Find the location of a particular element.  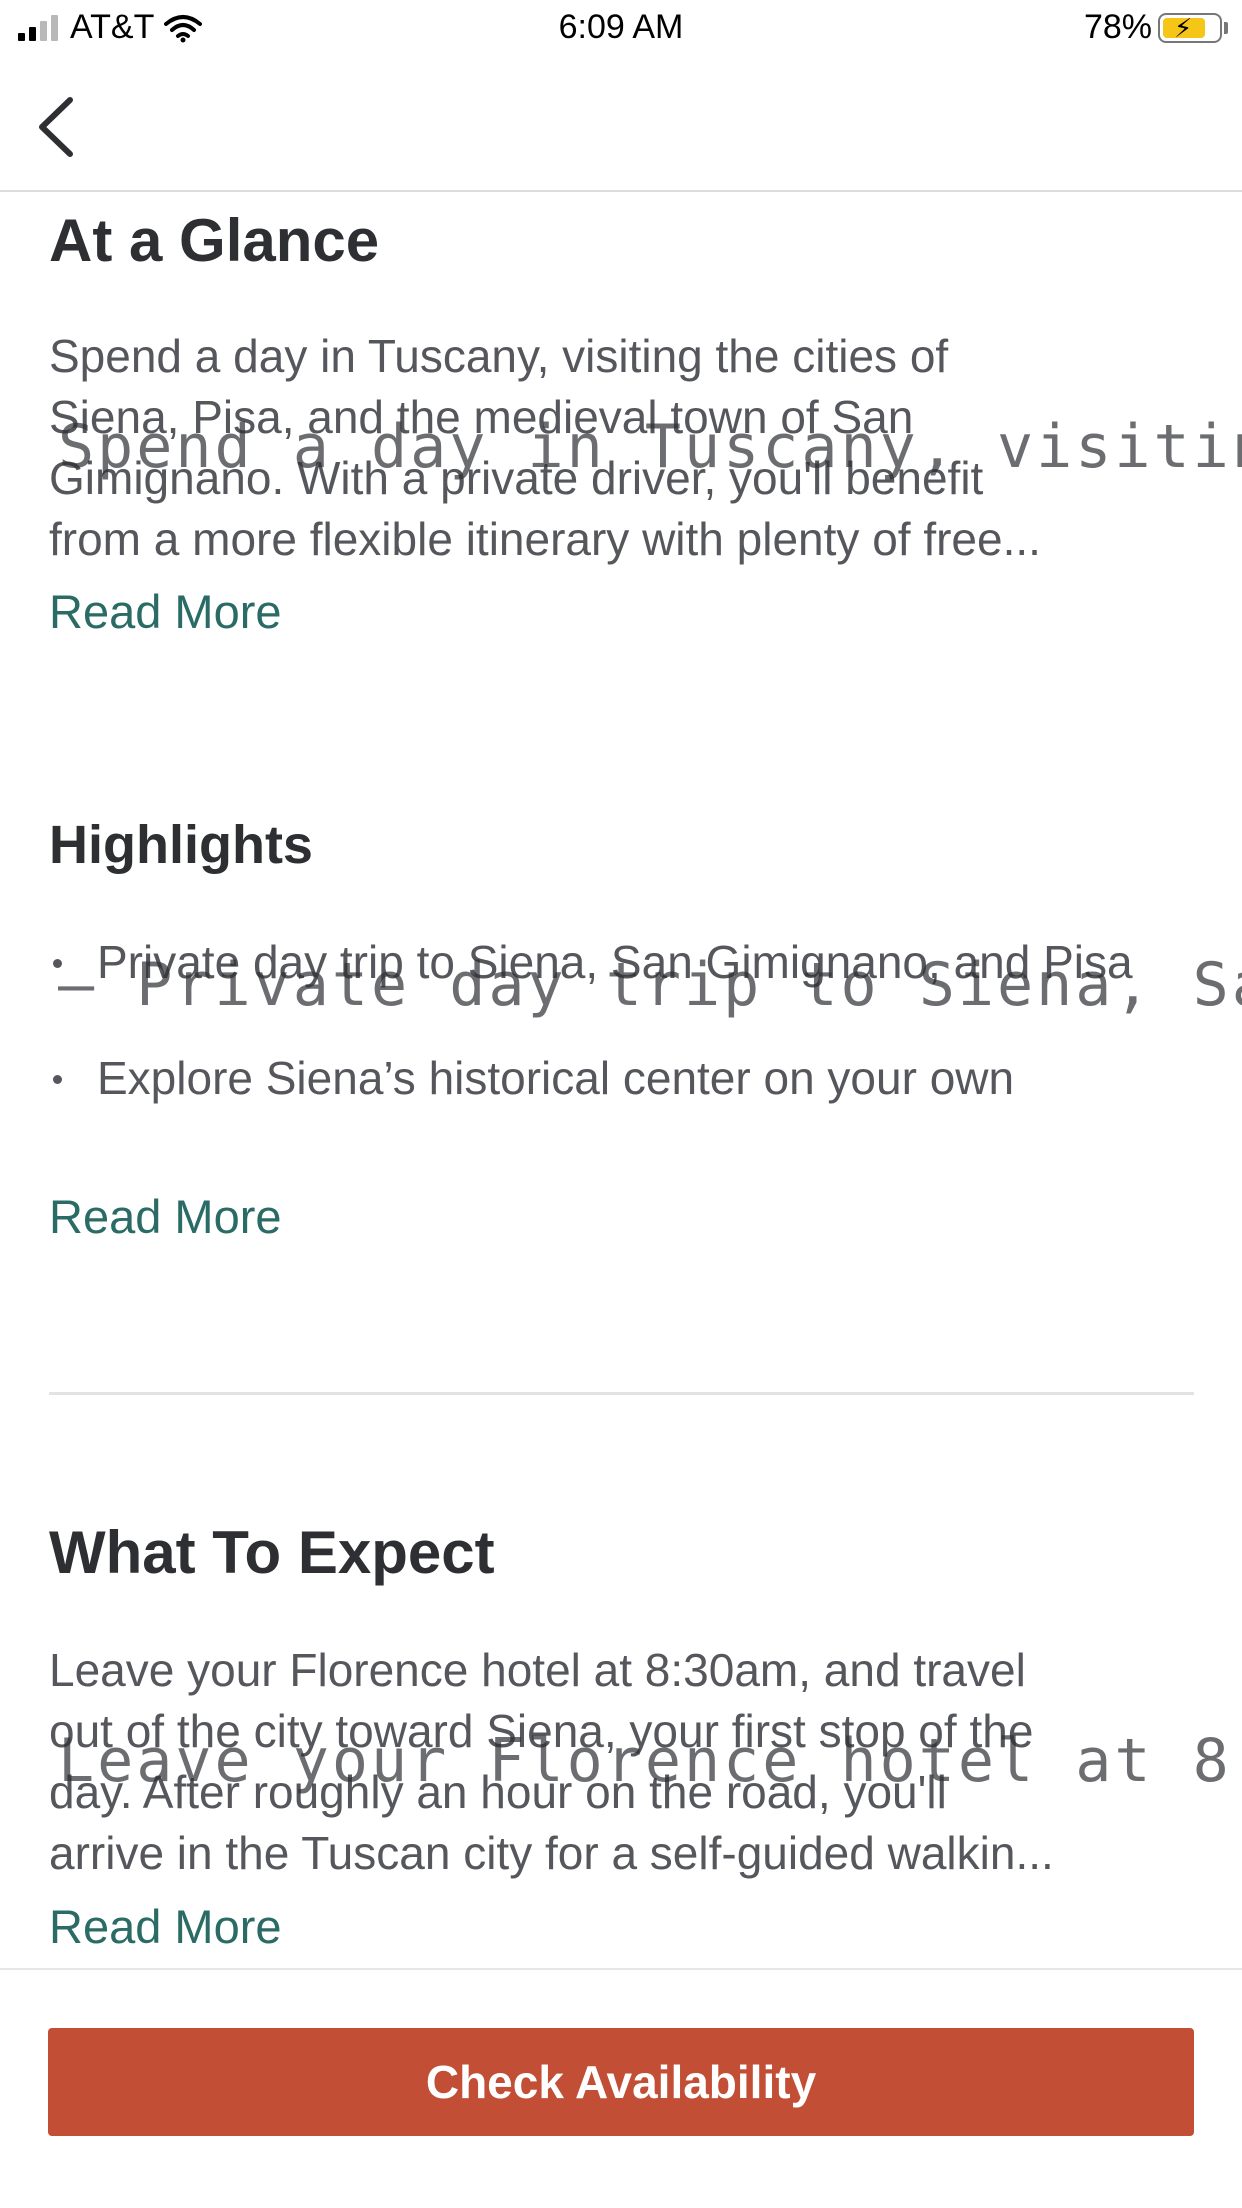

nav-bar is located at coordinates (621, 127).